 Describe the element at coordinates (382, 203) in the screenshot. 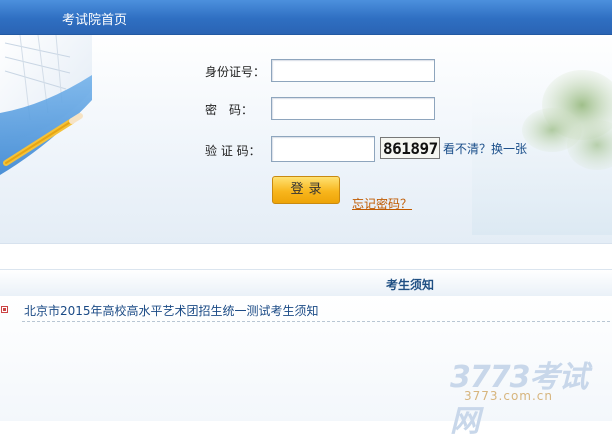

I see `forgot-password-link: 忘记密码？` at that location.